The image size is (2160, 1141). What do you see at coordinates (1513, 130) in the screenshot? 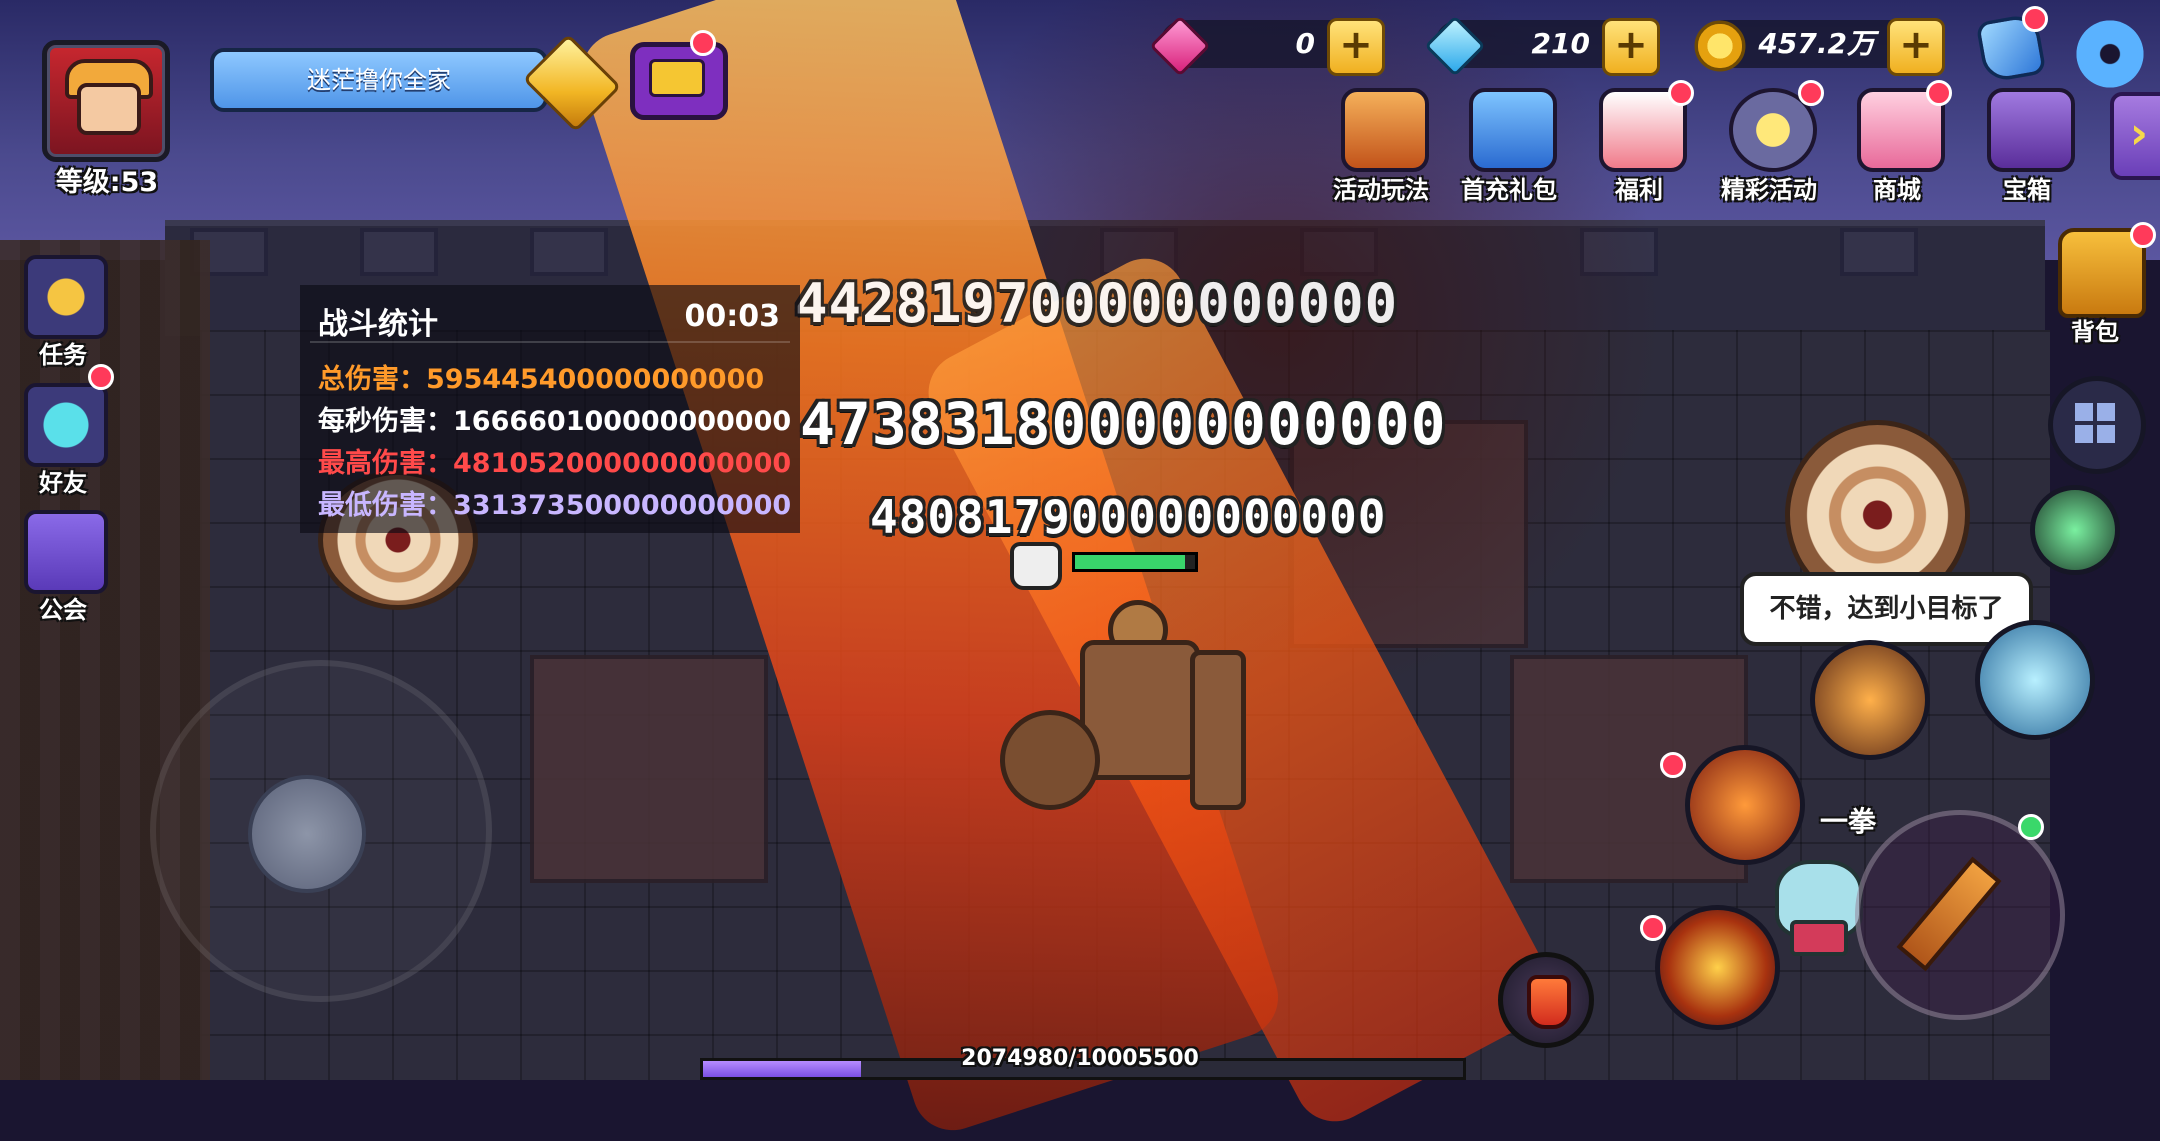
I see `first-recharge-gift-icon` at bounding box center [1513, 130].